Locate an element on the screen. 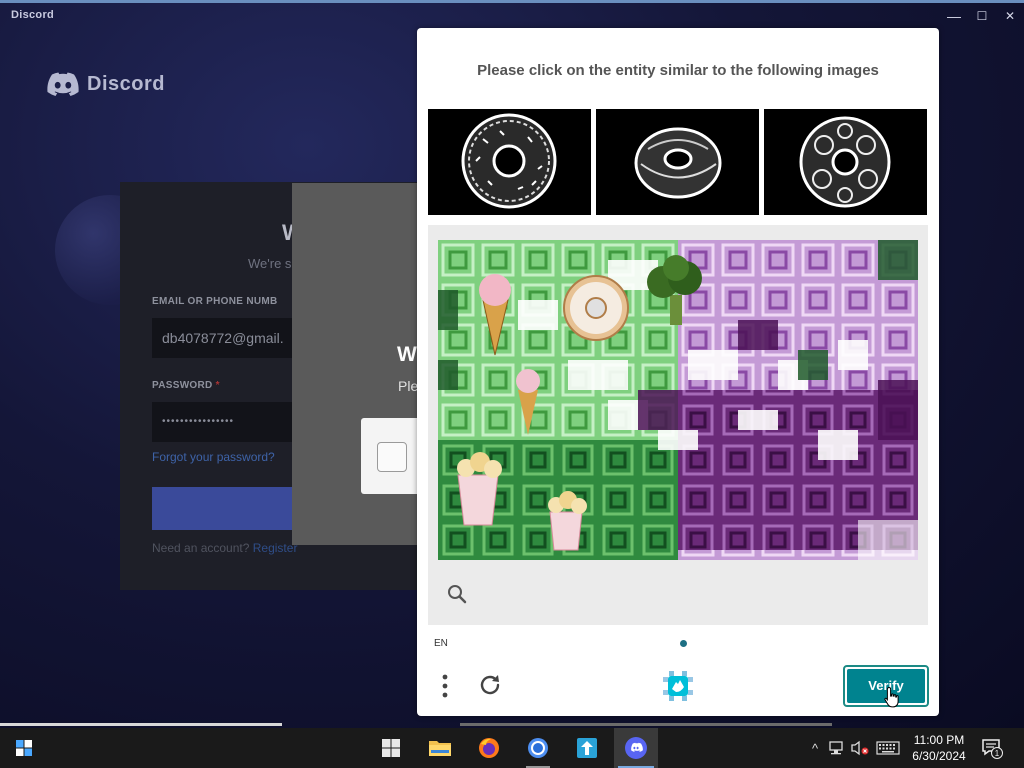  volume-muted-icon is located at coordinates (860, 748).